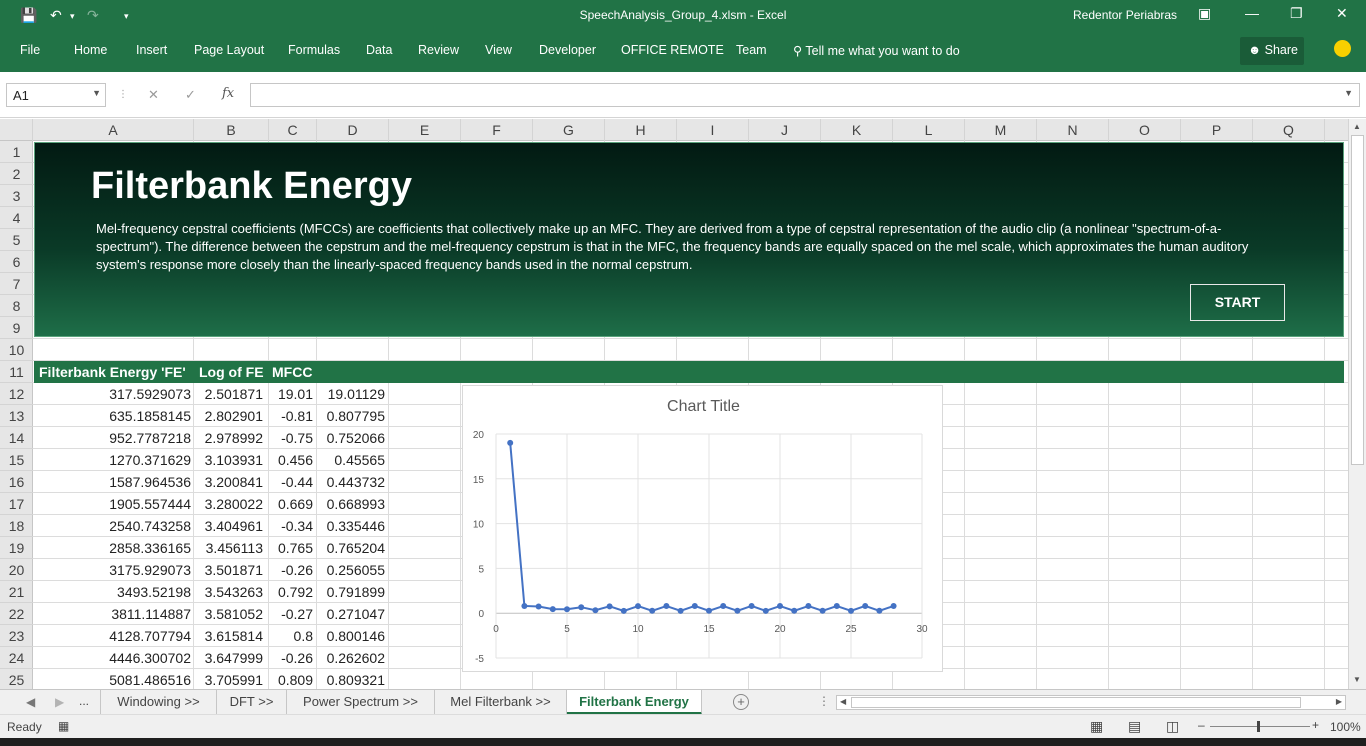 The width and height of the screenshot is (1366, 746). What do you see at coordinates (805, 95) in the screenshot?
I see `formula-input: ▼` at bounding box center [805, 95].